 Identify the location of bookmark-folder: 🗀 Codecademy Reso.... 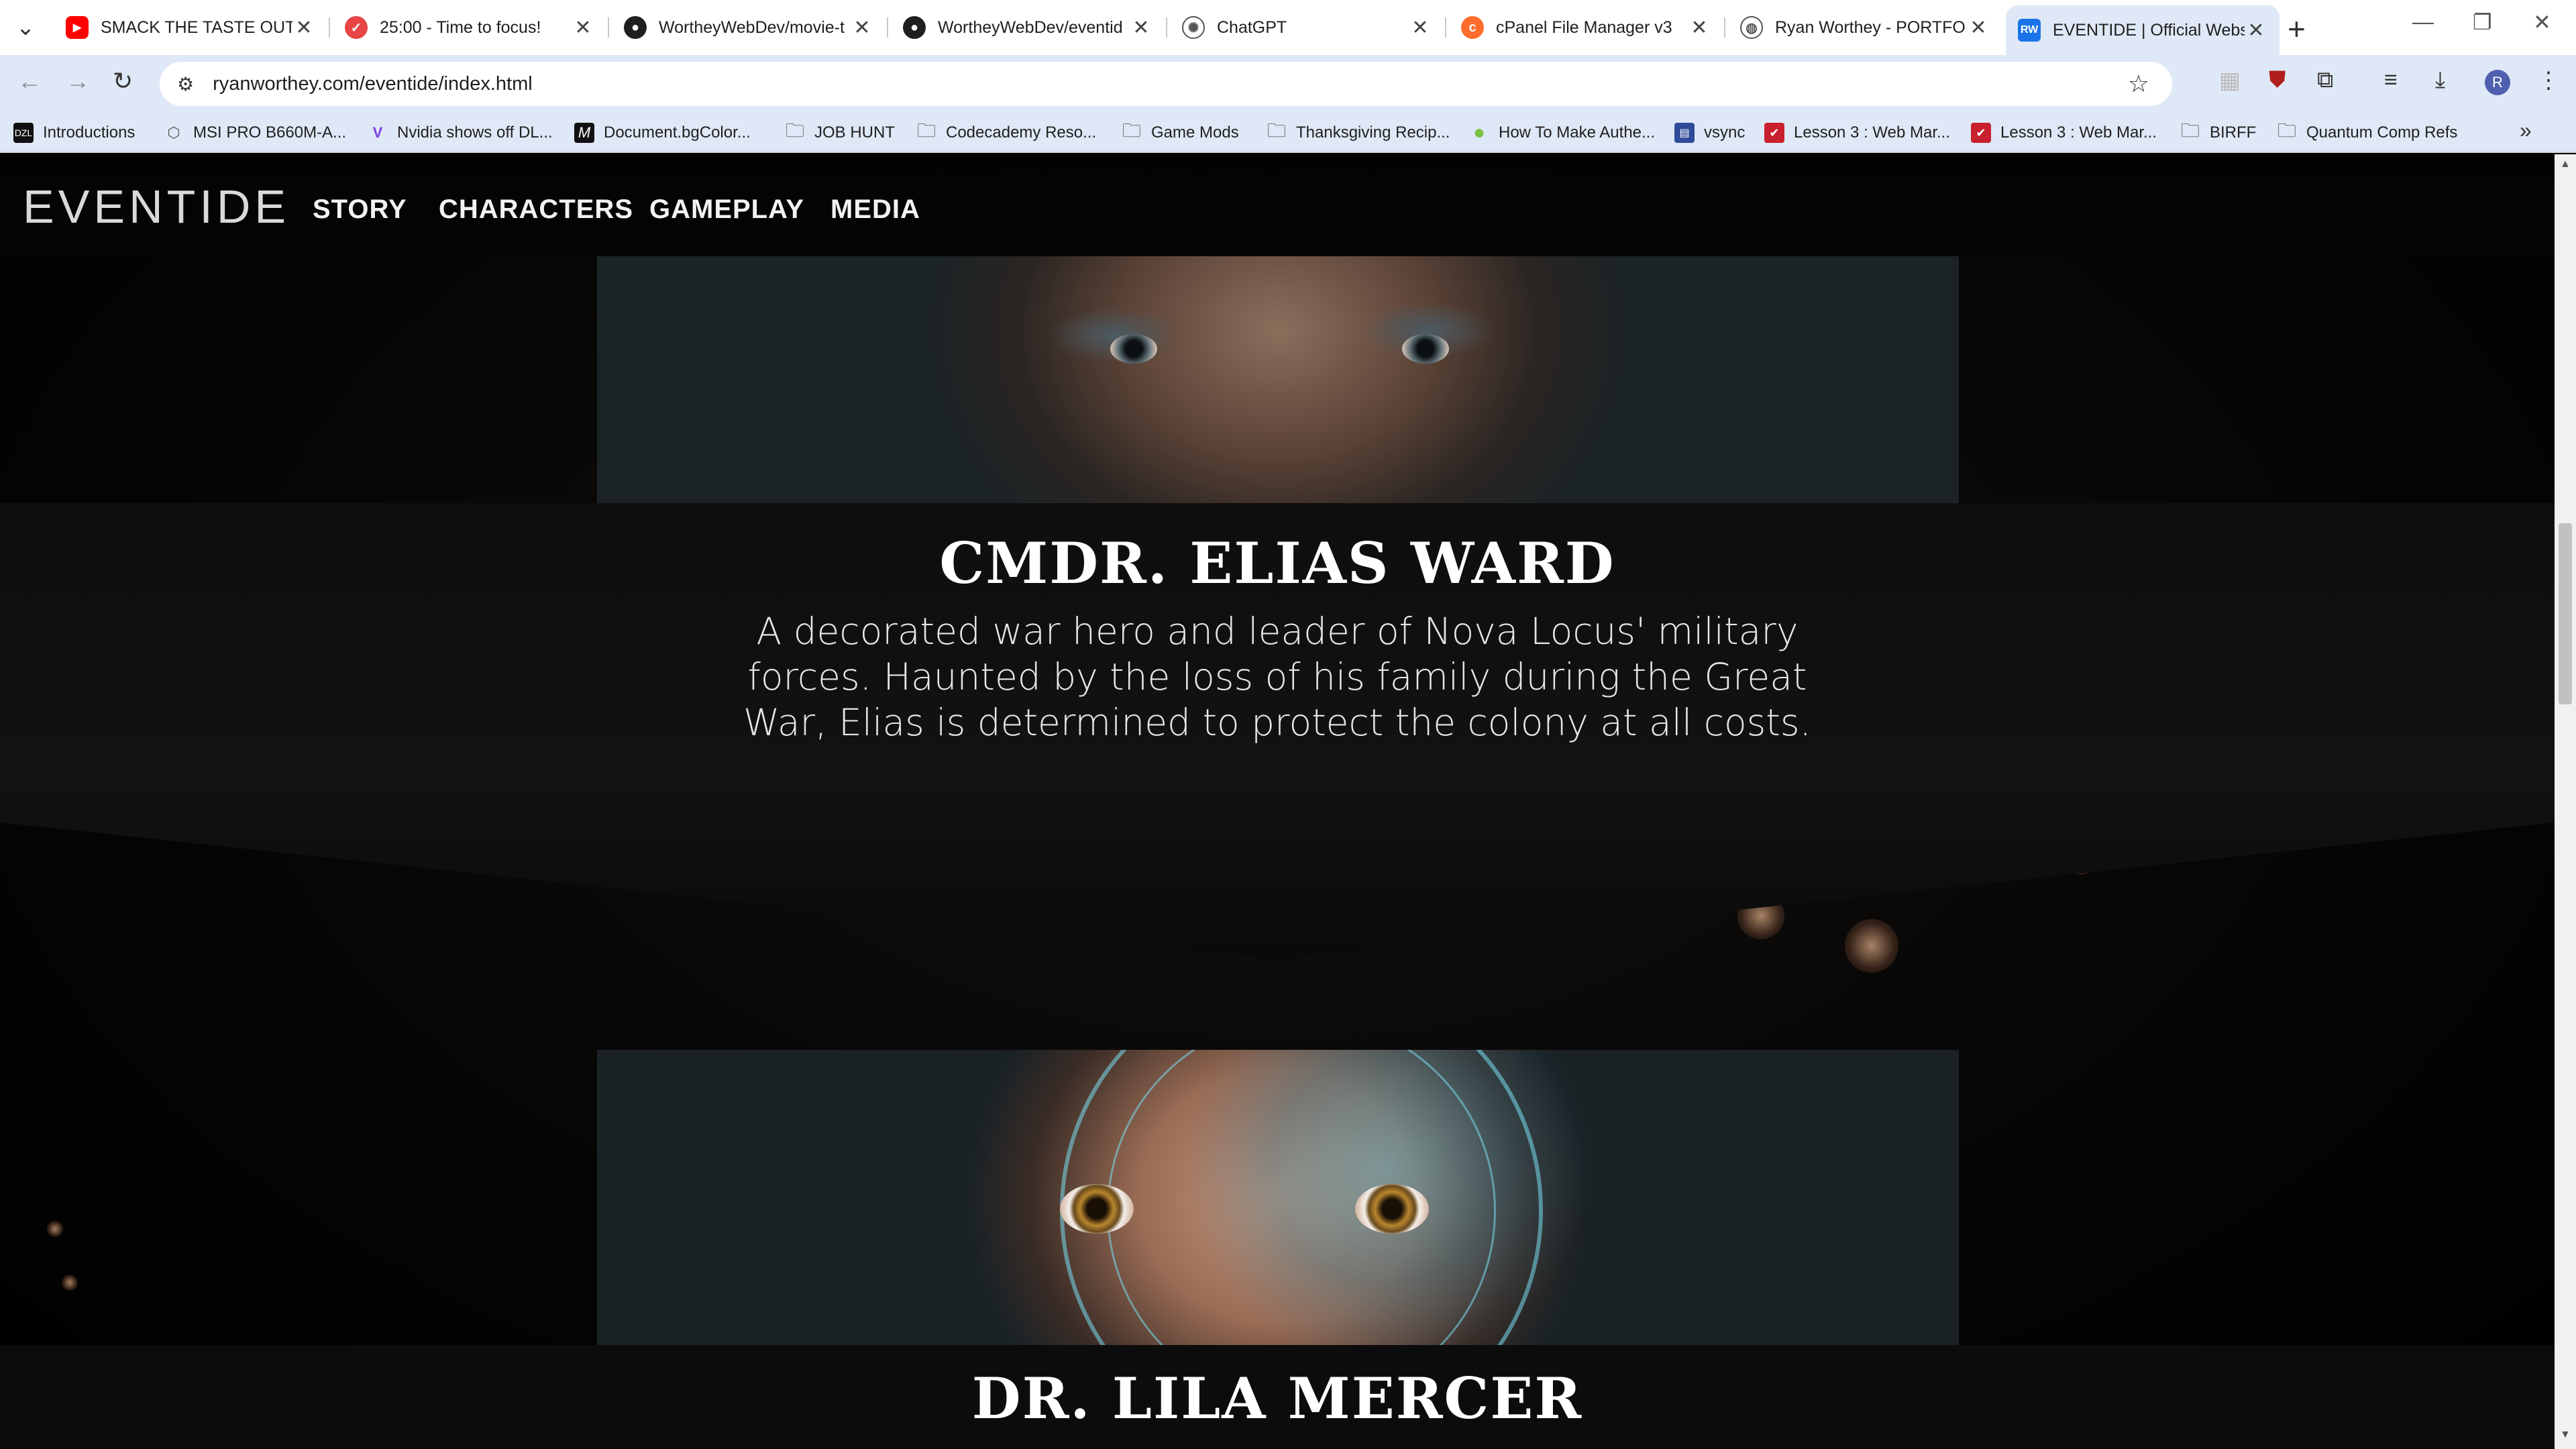
(1006, 132).